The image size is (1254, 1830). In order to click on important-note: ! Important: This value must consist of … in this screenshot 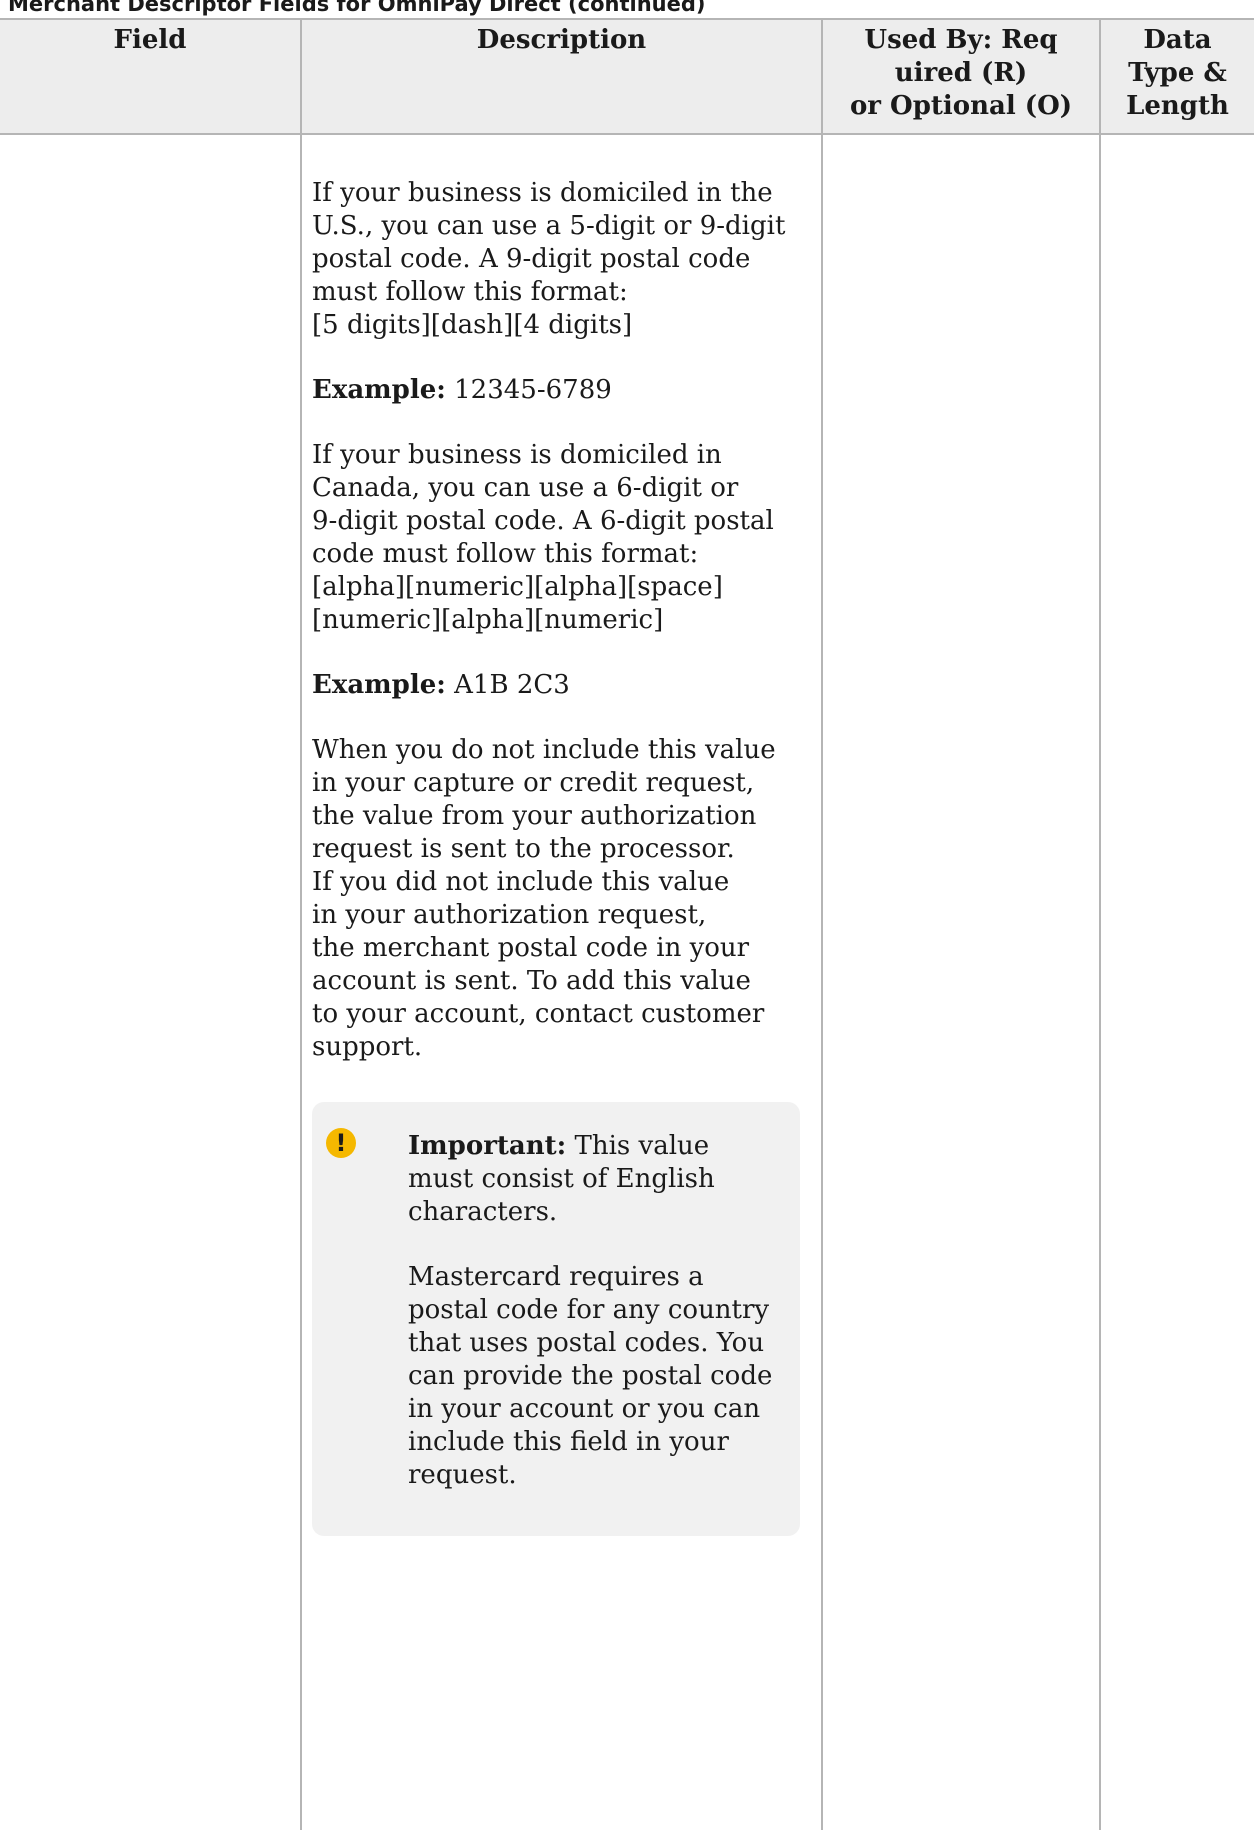, I will do `click(556, 1319)`.